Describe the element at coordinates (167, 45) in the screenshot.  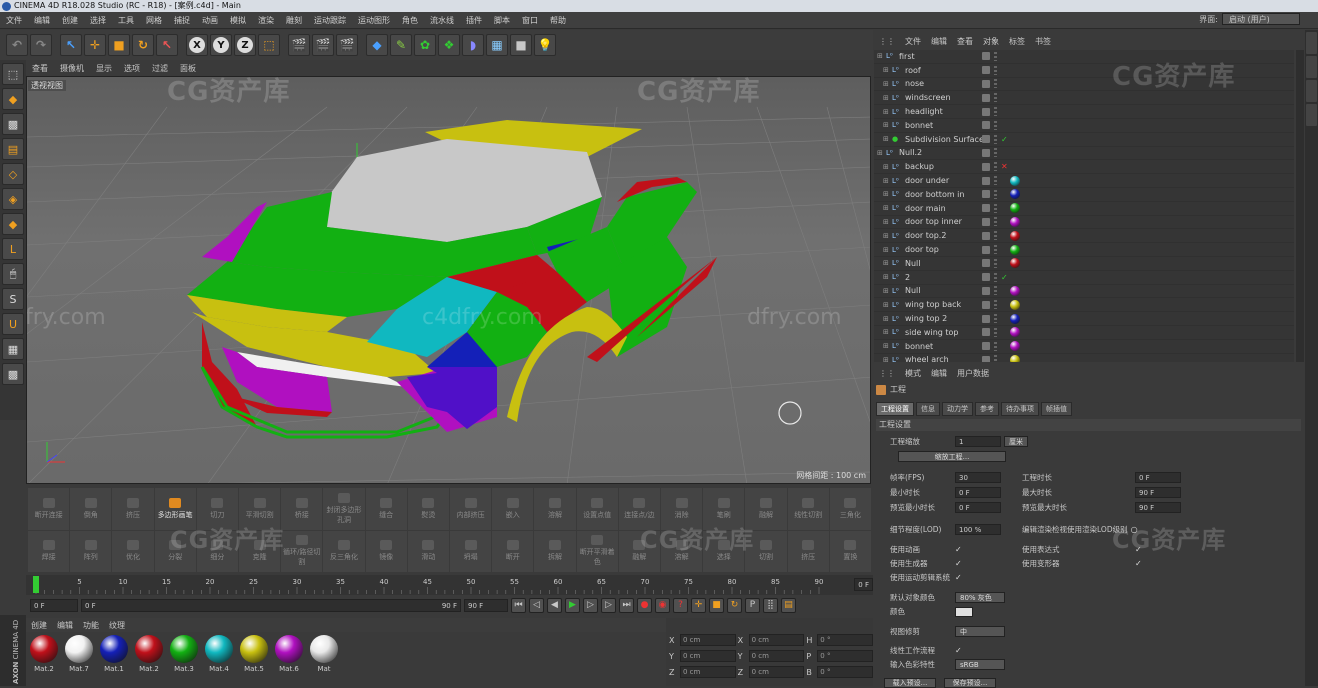
I see `recent-tool-icon: ↖` at that location.